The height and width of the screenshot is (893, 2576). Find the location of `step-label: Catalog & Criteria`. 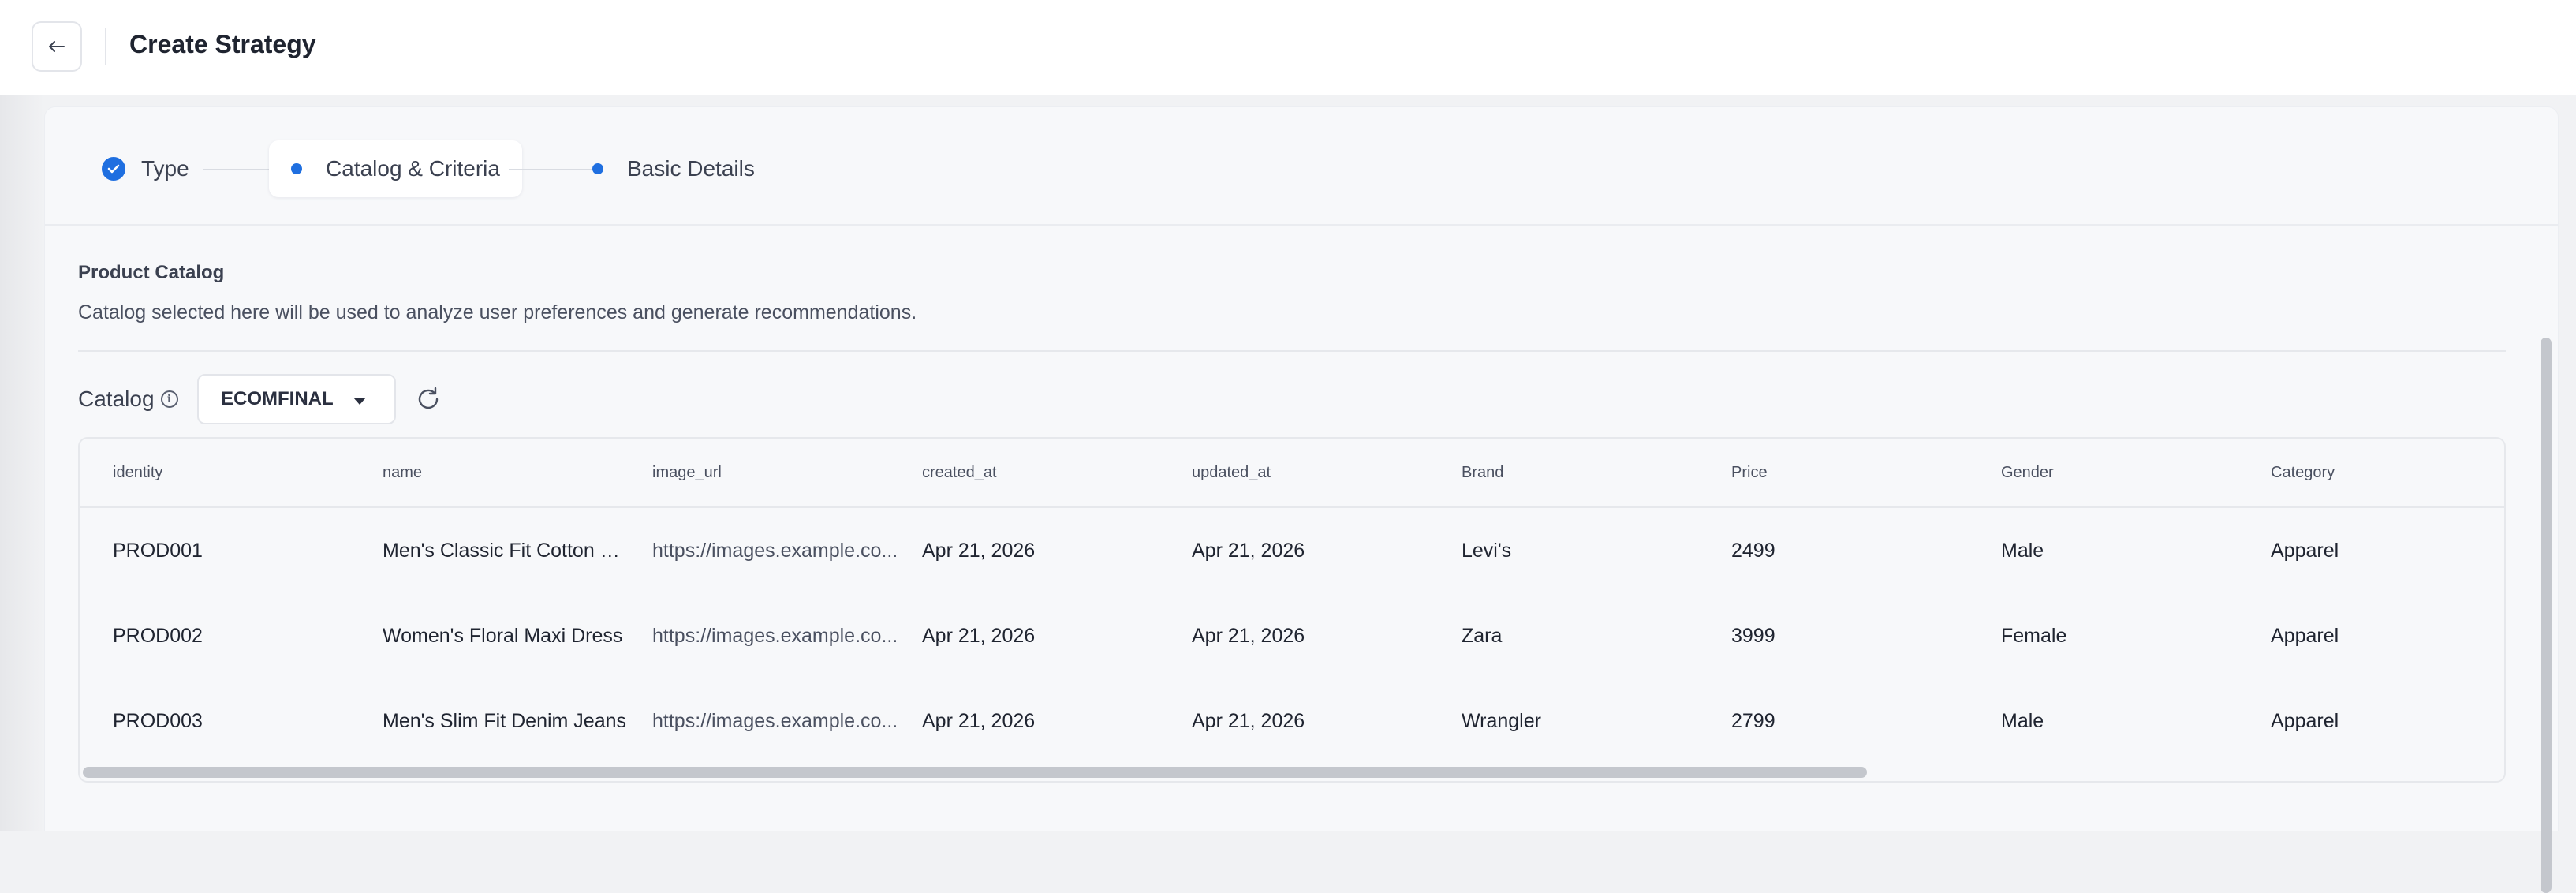

step-label: Catalog & Criteria is located at coordinates (413, 168).